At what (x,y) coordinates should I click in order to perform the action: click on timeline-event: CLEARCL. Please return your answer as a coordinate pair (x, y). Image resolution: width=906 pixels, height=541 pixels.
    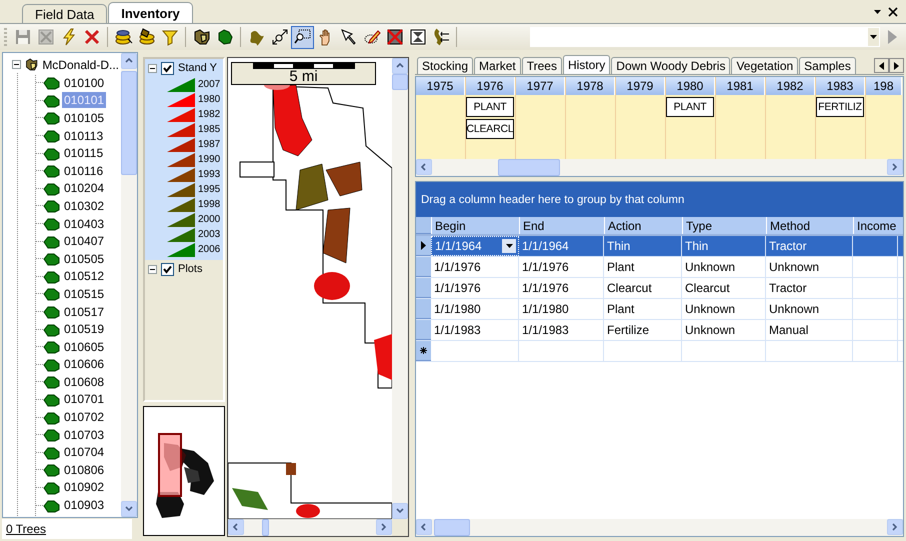
    Looking at the image, I should click on (490, 129).